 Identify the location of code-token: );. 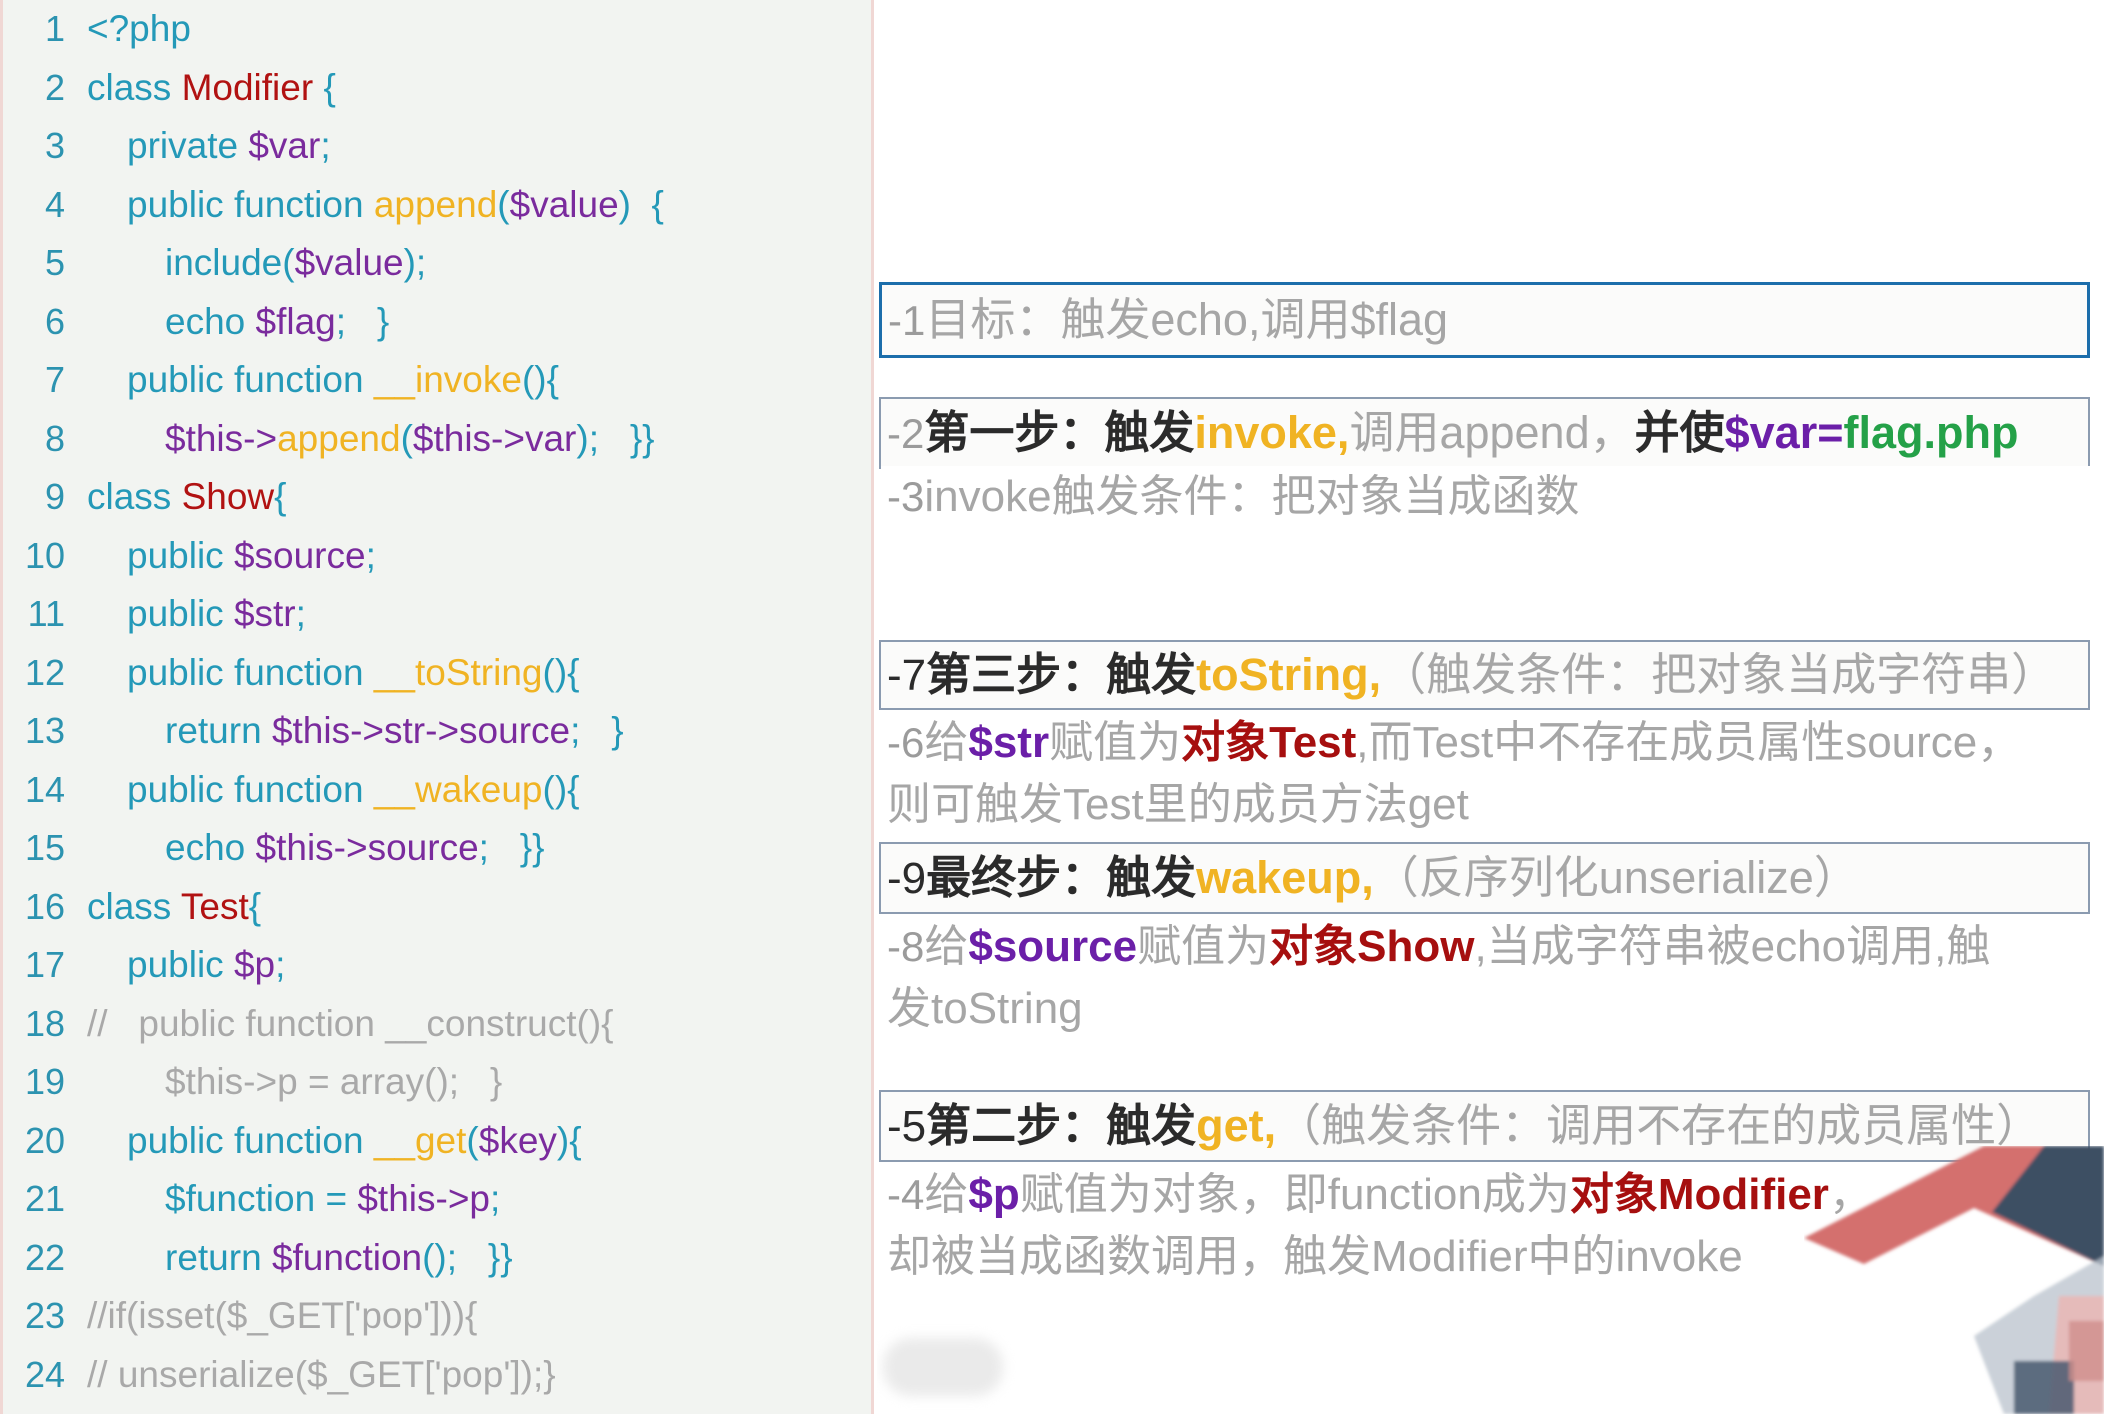
(415, 262).